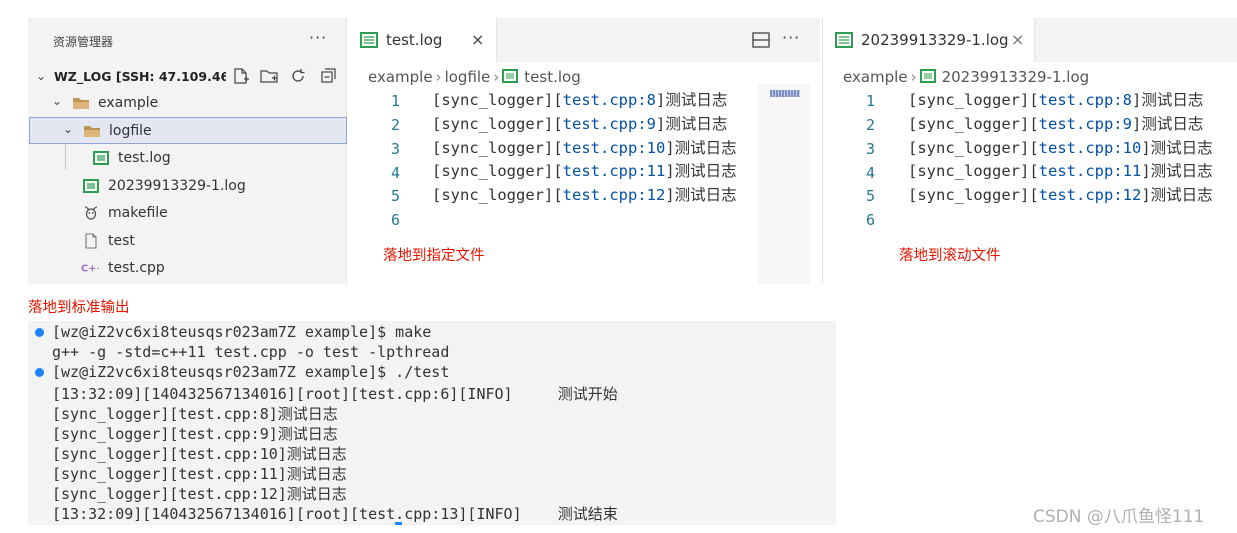 The image size is (1237, 533). Describe the element at coordinates (199, 474) in the screenshot. I see `terminal-line: [sync_logger][test.cpp:11]测试日志` at that location.